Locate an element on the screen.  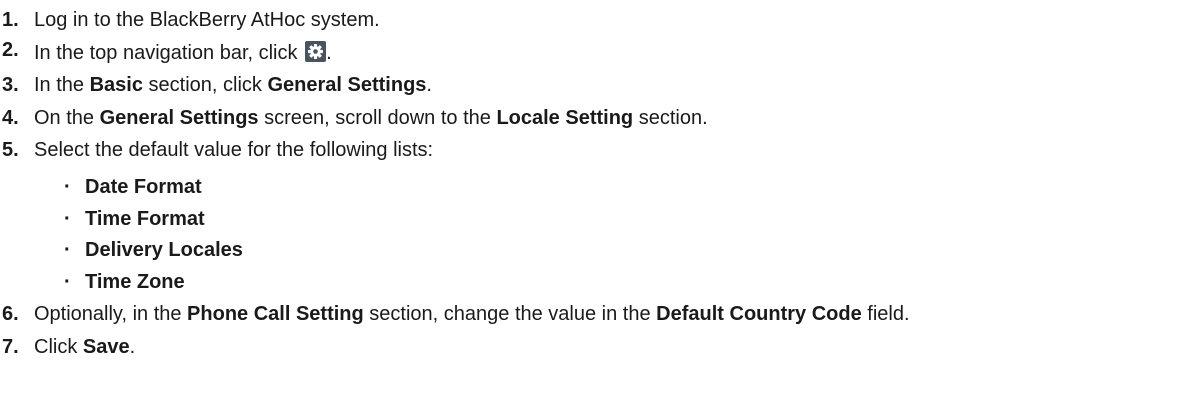
step-text: In the top navigation bar, click is located at coordinates (166, 52).